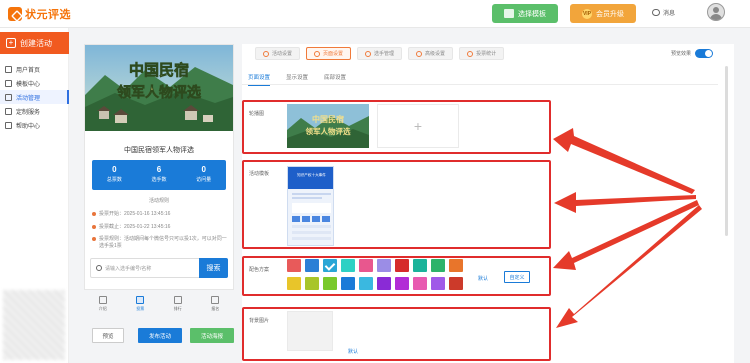 Image resolution: width=750 pixels, height=363 pixels. Describe the element at coordinates (94, 227) in the screenshot. I see `bullet-icon` at that location.